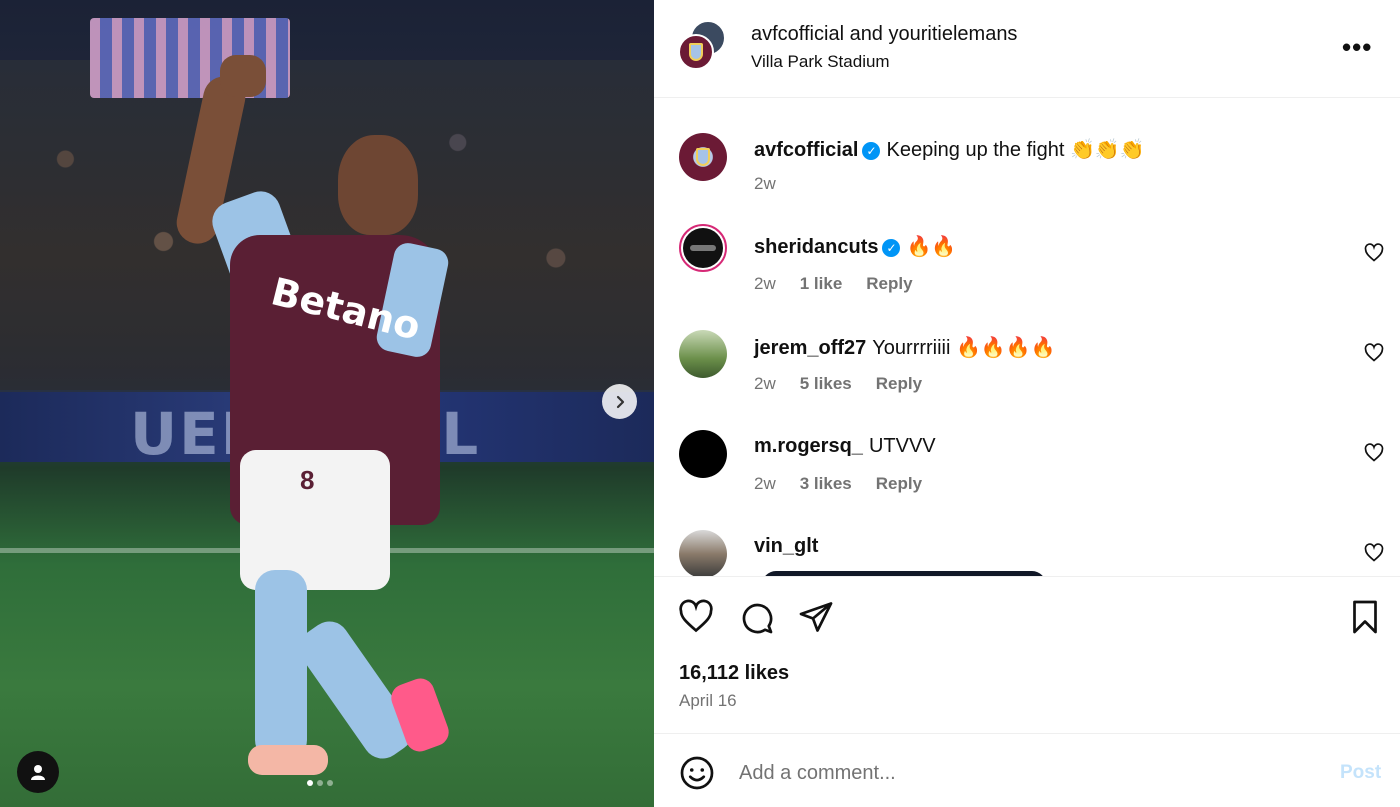 The height and width of the screenshot is (807, 1400). I want to click on author-avatar, so click(696, 52).